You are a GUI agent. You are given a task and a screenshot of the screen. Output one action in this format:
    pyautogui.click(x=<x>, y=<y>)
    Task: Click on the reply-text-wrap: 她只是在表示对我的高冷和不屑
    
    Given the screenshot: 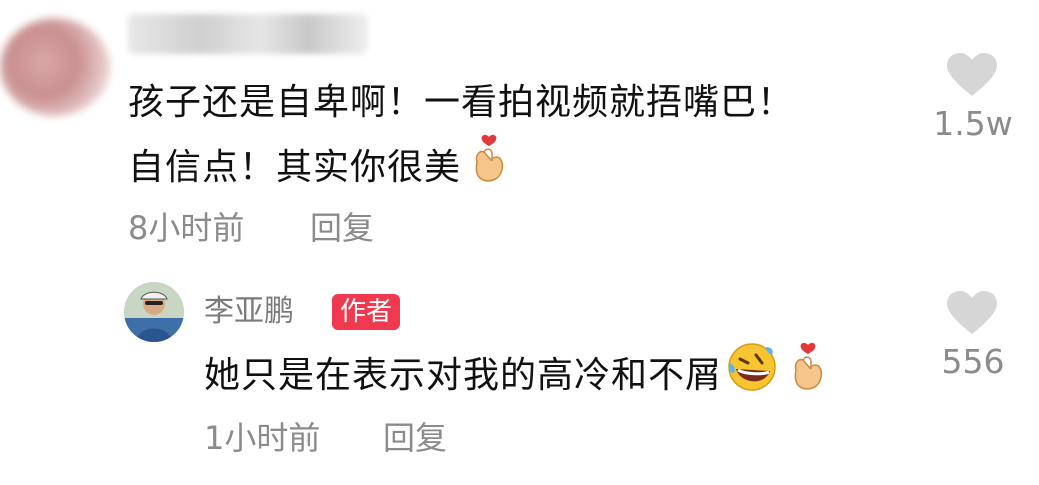 What is the action you would take?
    pyautogui.click(x=517, y=376)
    